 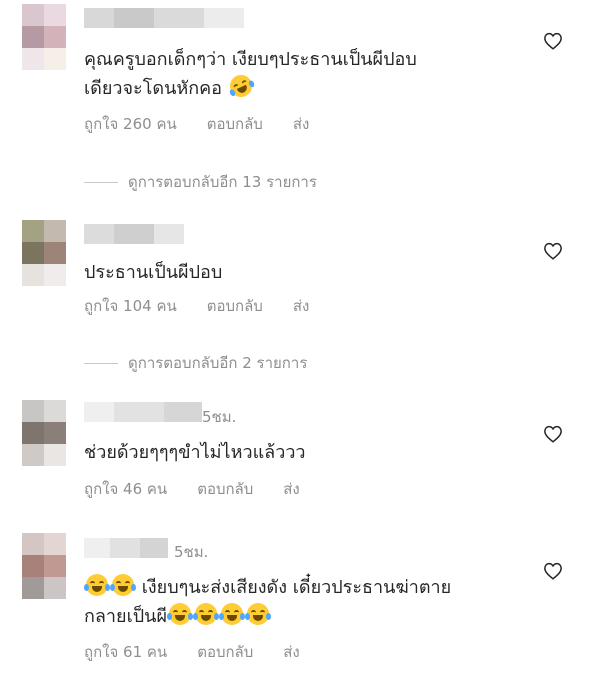 I want to click on comment-actions: ถูกใจ 46 คน ตอบกลับ ส่ง, so click(x=192, y=489).